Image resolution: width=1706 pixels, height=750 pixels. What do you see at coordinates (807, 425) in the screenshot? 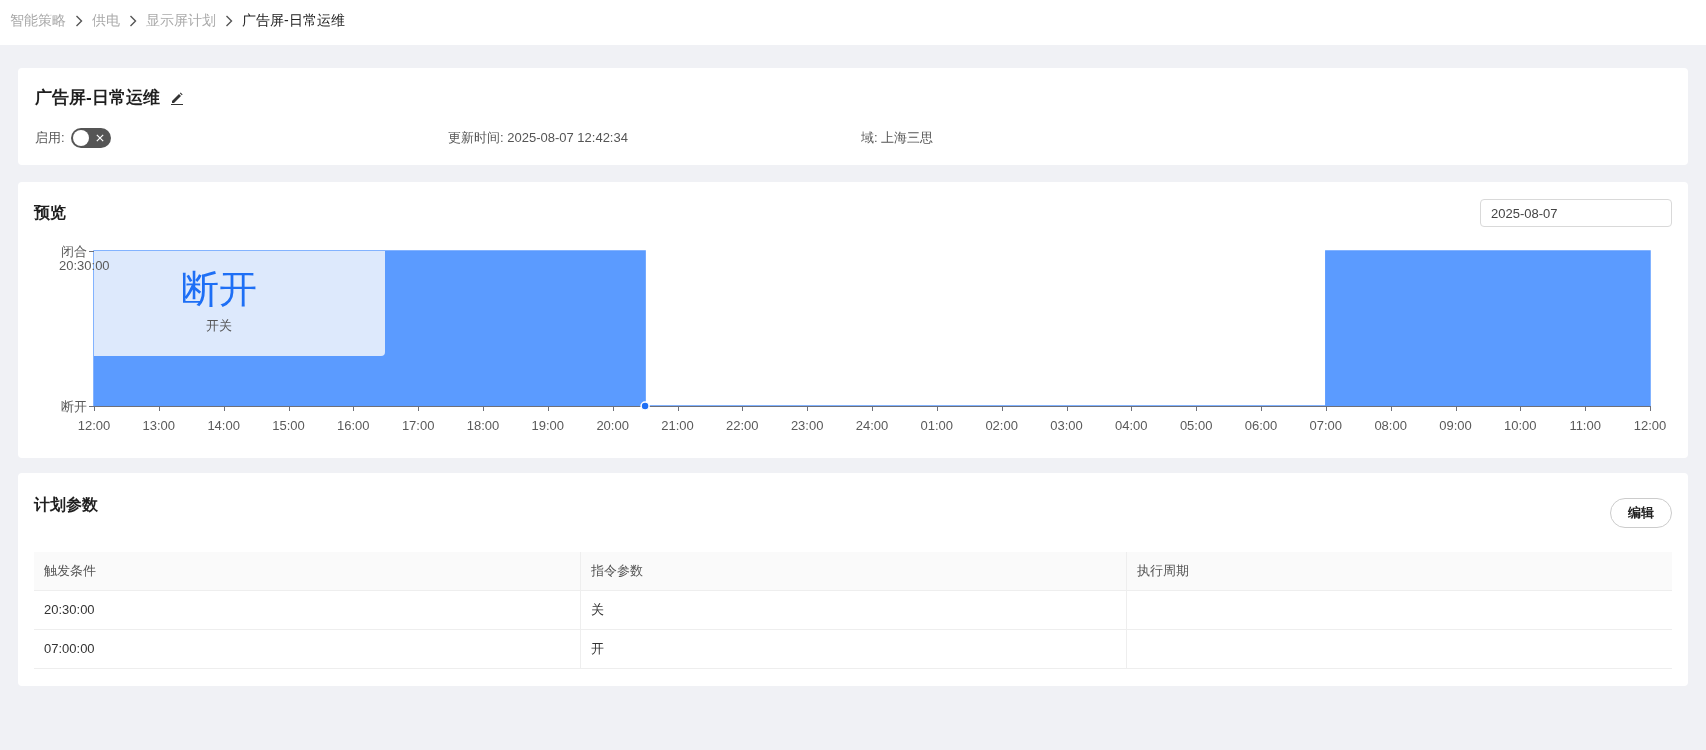
I see `x-axis-label: 23:00` at bounding box center [807, 425].